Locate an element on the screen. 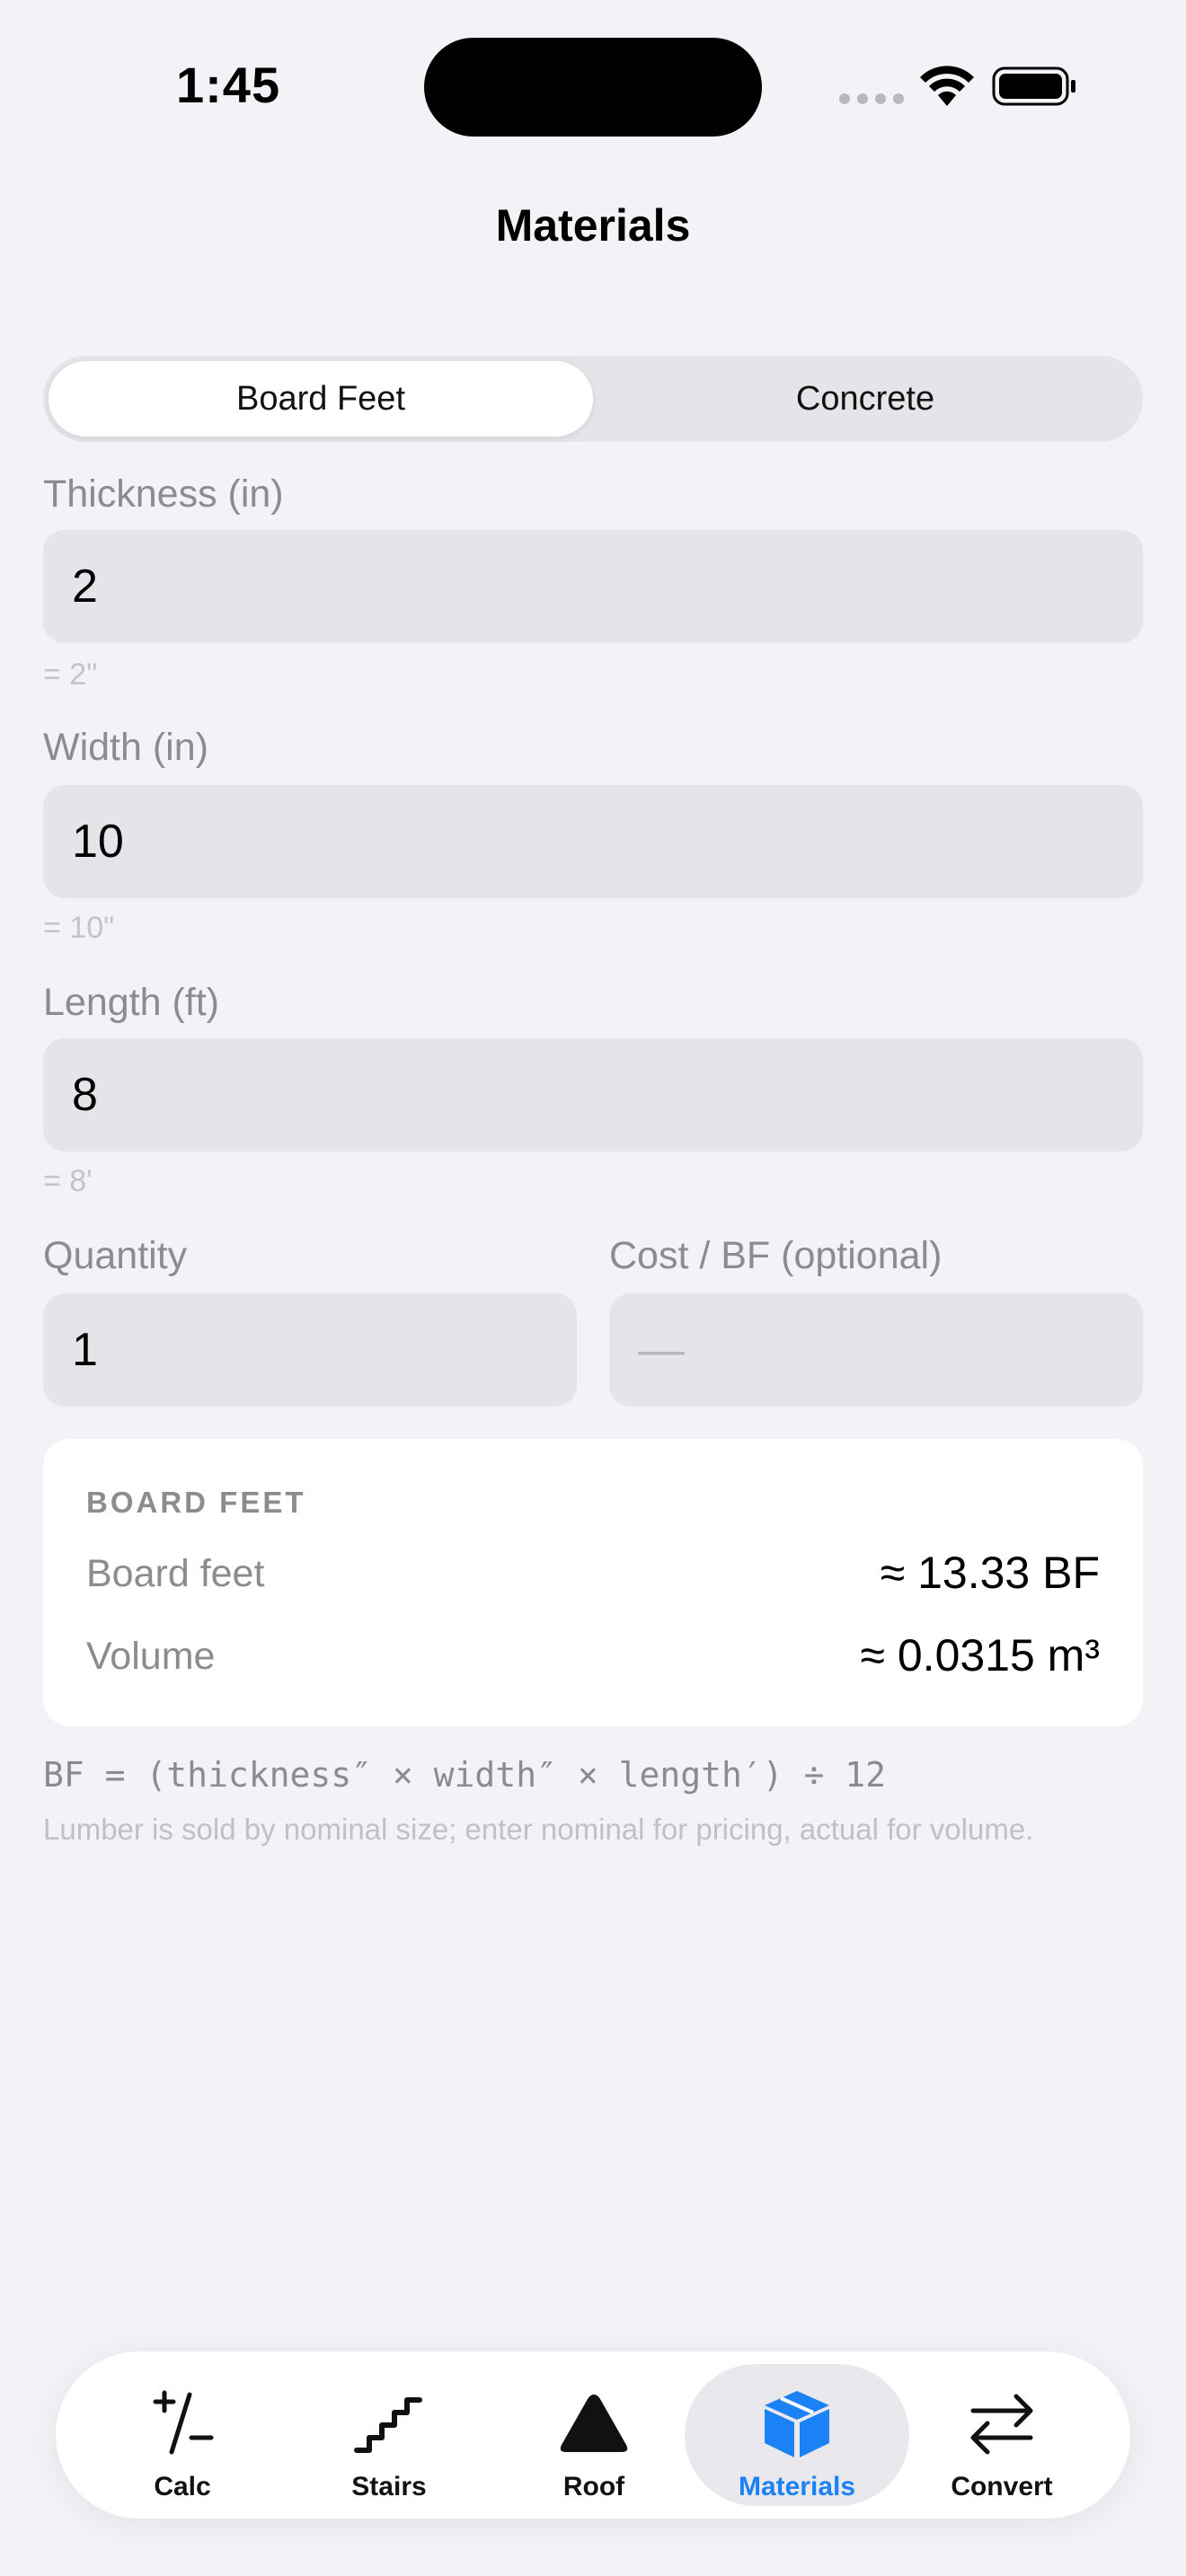 The height and width of the screenshot is (2576, 1186). dynamic-island is located at coordinates (593, 87).